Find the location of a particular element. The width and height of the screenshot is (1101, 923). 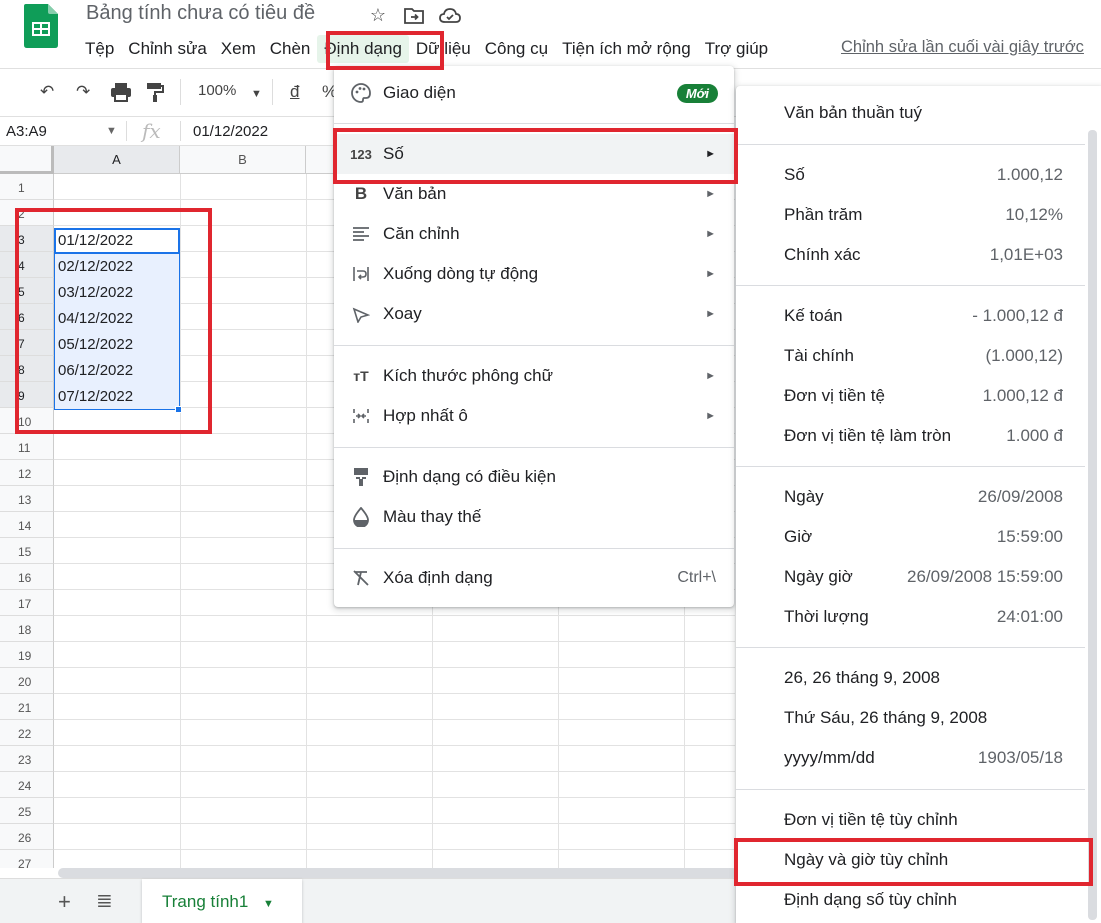

menu-format: Định dạng is located at coordinates (363, 49).